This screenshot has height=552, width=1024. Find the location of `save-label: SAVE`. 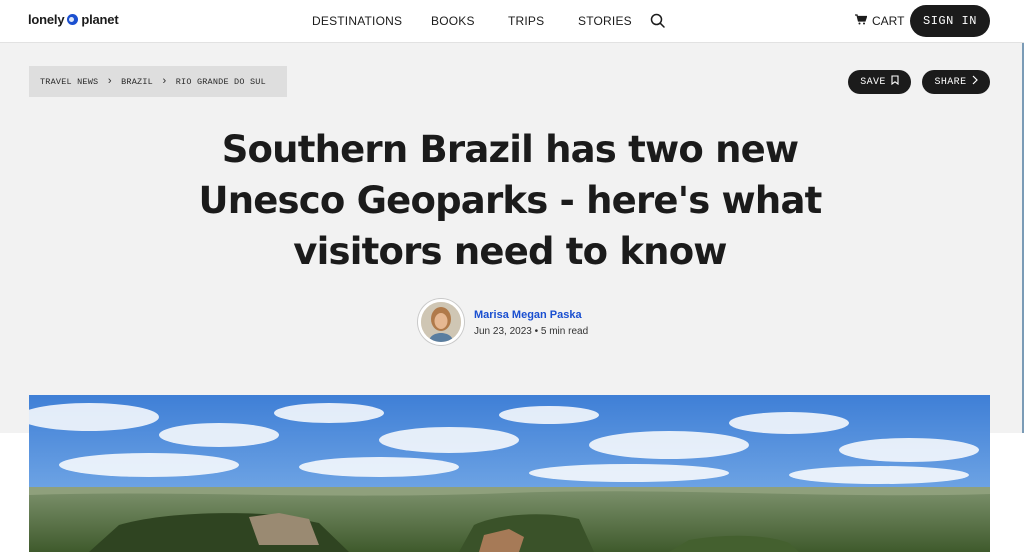

save-label: SAVE is located at coordinates (873, 82).